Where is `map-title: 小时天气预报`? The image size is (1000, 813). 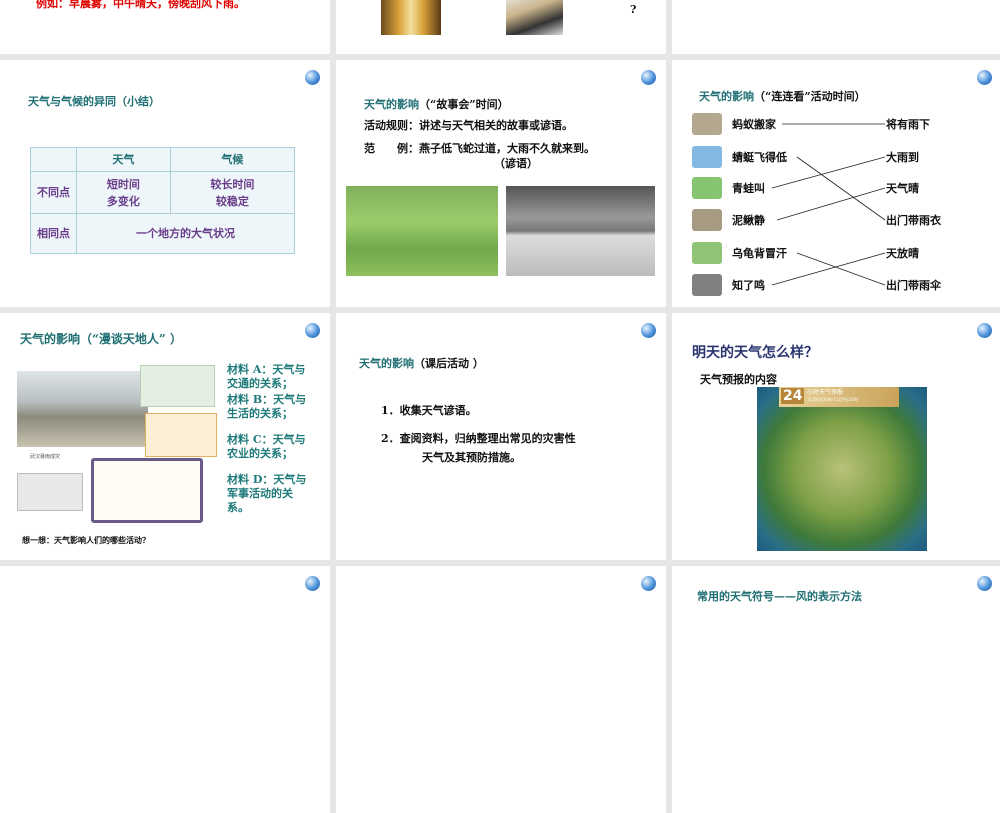
map-title: 小时天气预报 is located at coordinates (825, 392).